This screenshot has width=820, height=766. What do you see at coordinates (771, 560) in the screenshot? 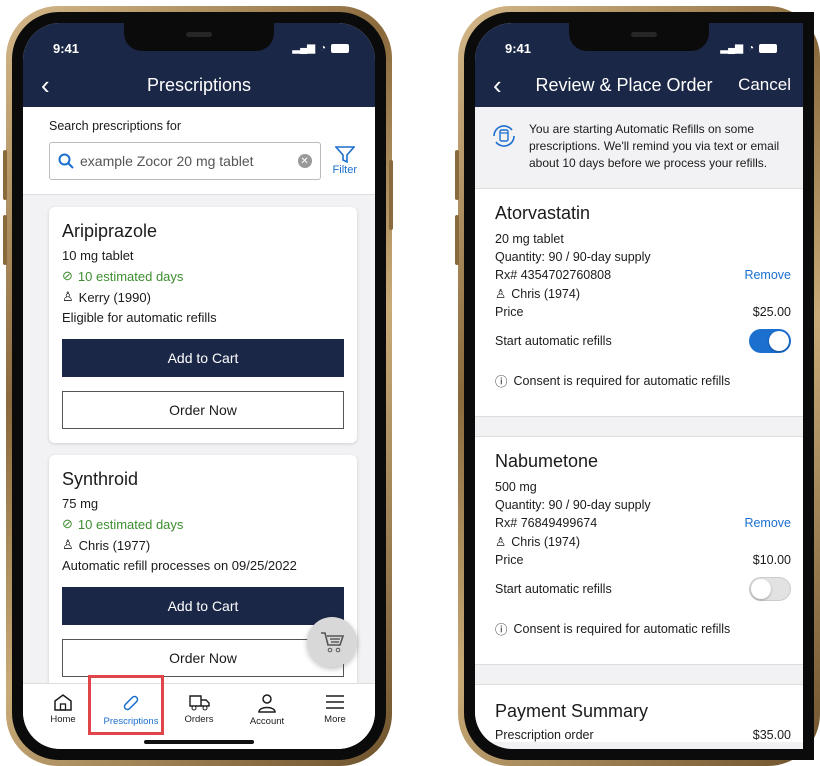
I see `price-value: $10.00` at bounding box center [771, 560].